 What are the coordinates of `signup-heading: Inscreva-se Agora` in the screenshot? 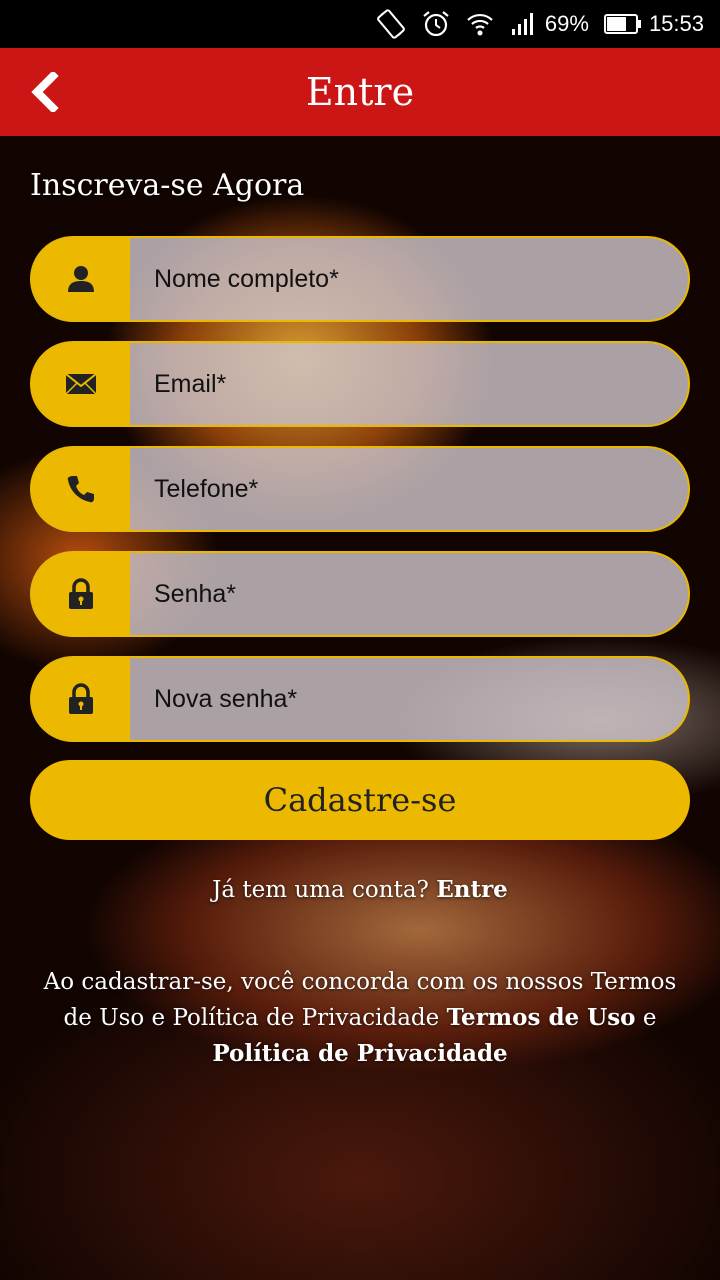 It's located at (167, 185).